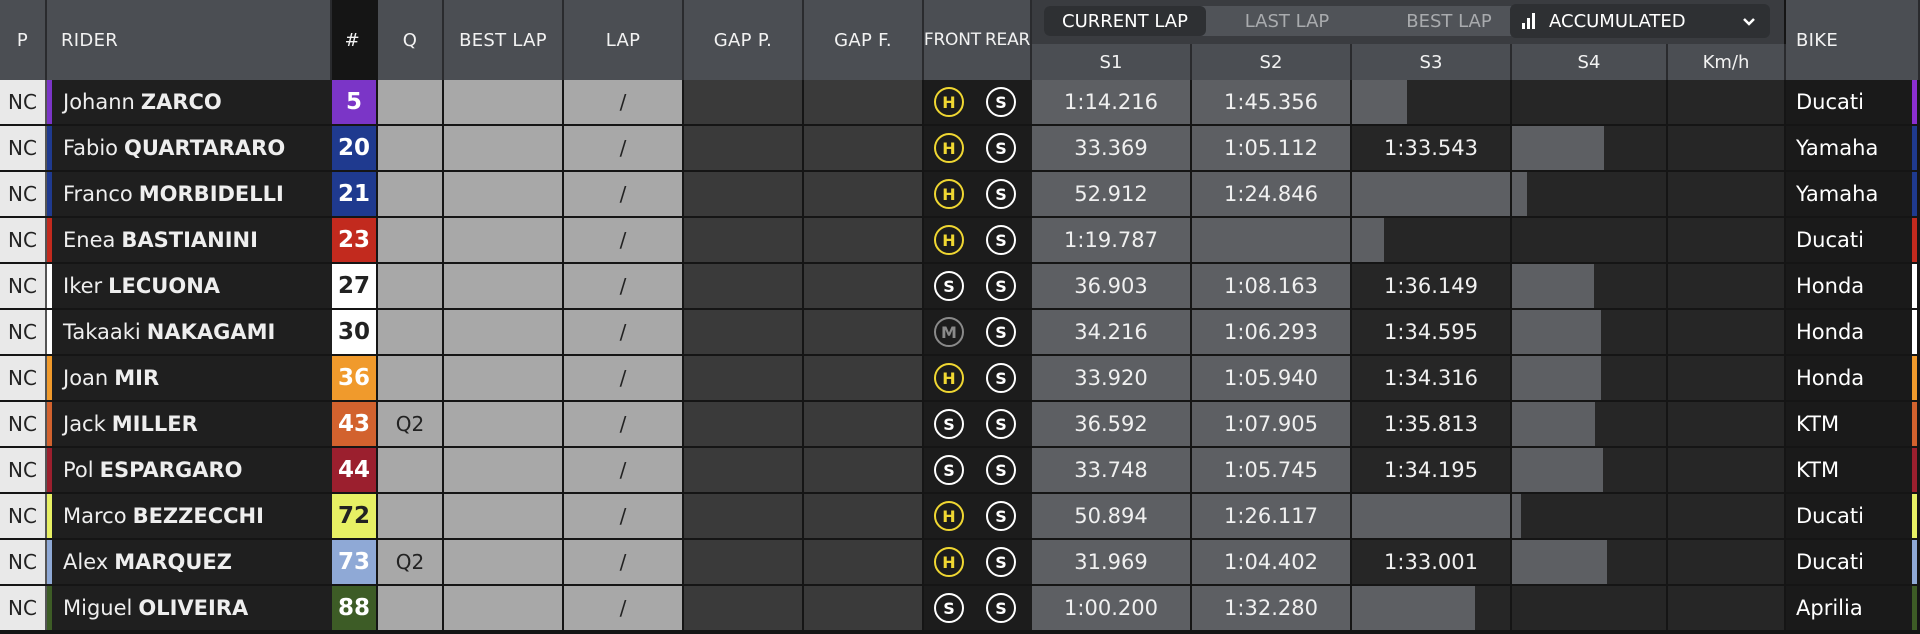 Image resolution: width=1920 pixels, height=634 pixels. I want to click on rider-last-name: LECUONA, so click(164, 286).